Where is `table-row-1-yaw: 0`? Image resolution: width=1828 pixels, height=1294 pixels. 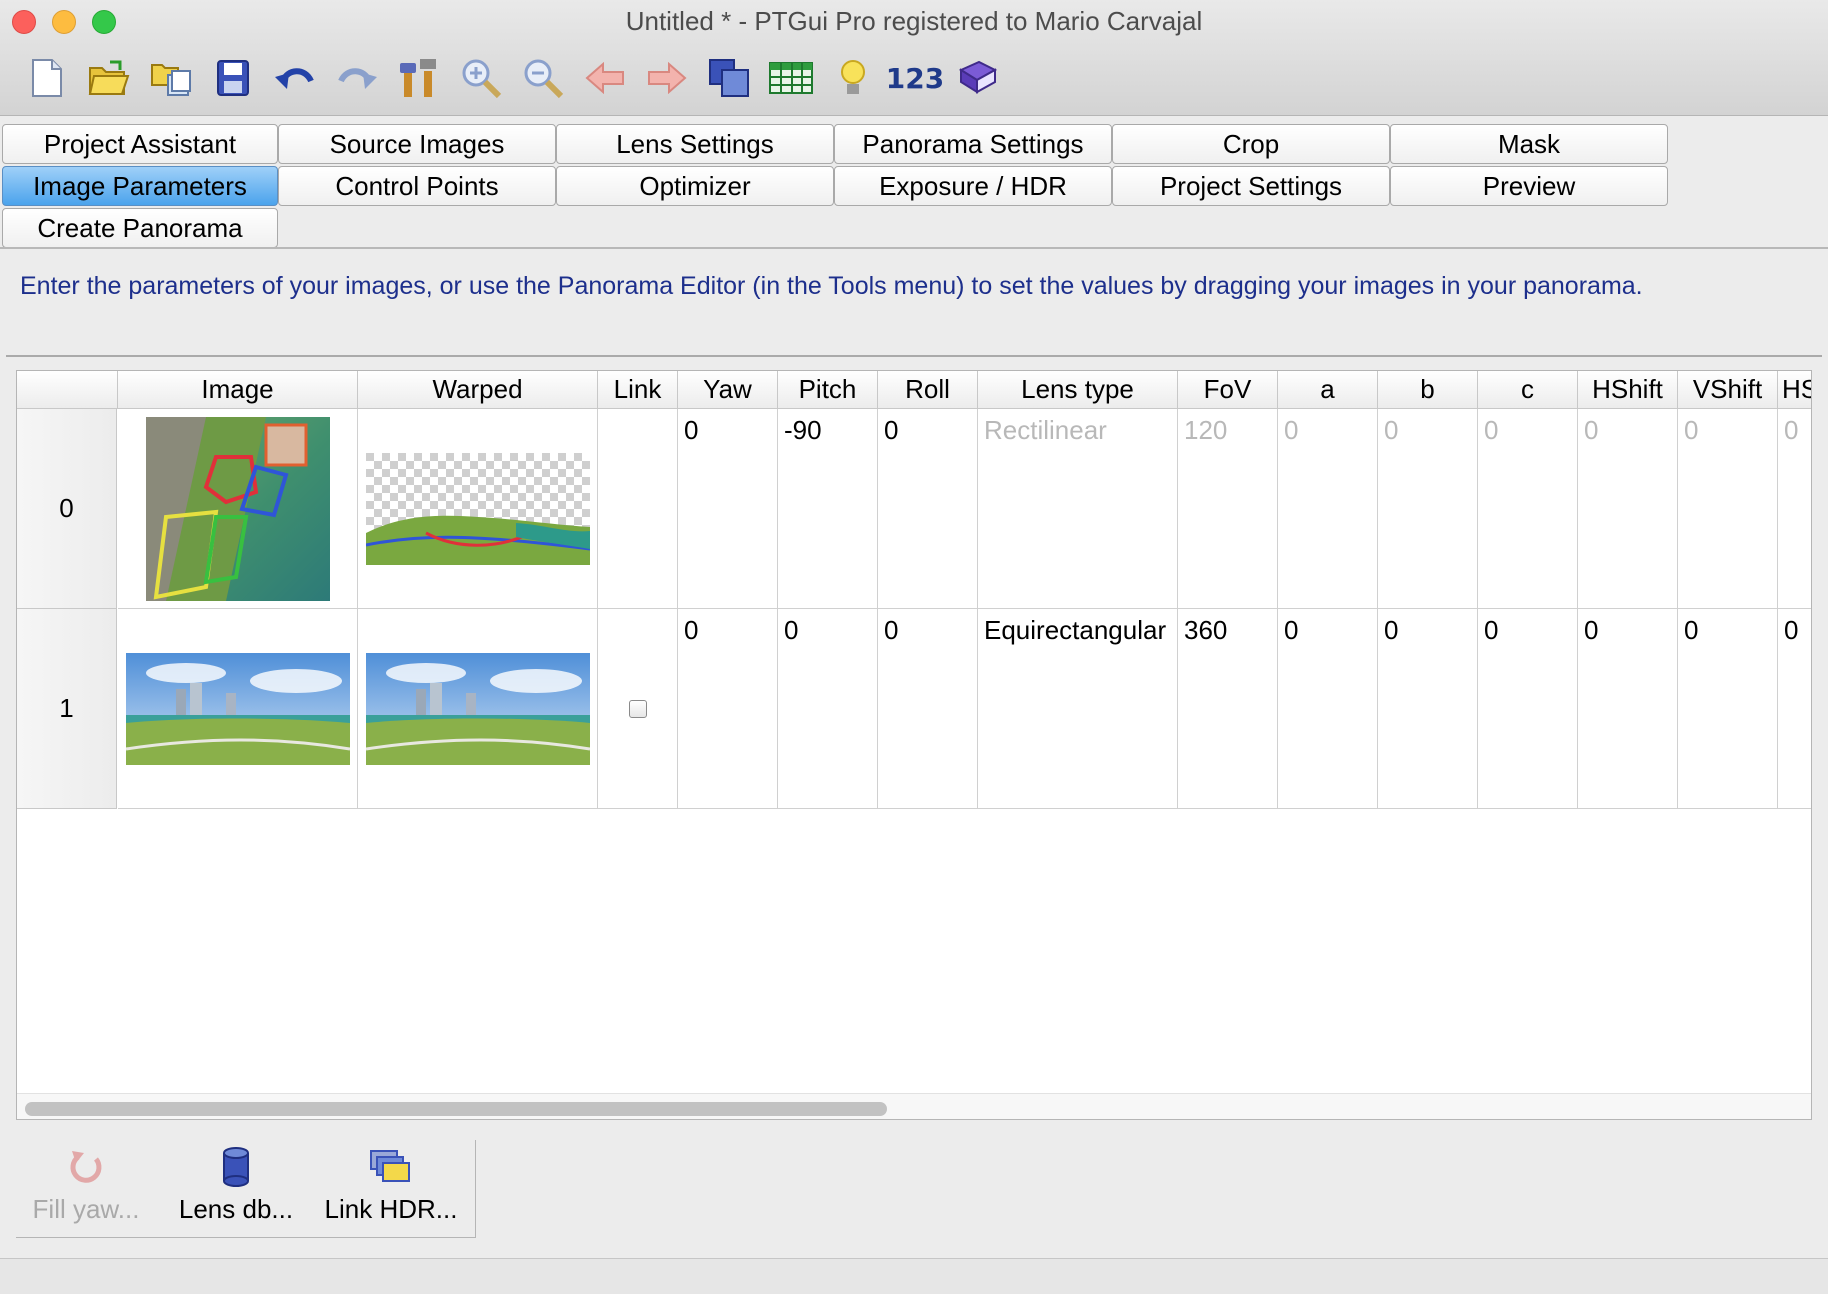
table-row-1-yaw: 0 is located at coordinates (728, 709).